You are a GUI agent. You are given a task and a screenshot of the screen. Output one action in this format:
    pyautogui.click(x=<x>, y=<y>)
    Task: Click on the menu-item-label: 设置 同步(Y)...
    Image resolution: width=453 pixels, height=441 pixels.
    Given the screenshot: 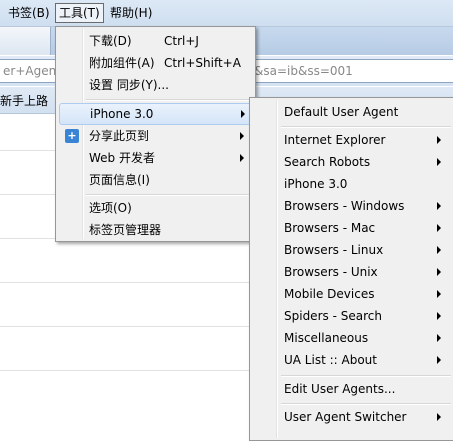 What is the action you would take?
    pyautogui.click(x=129, y=85)
    